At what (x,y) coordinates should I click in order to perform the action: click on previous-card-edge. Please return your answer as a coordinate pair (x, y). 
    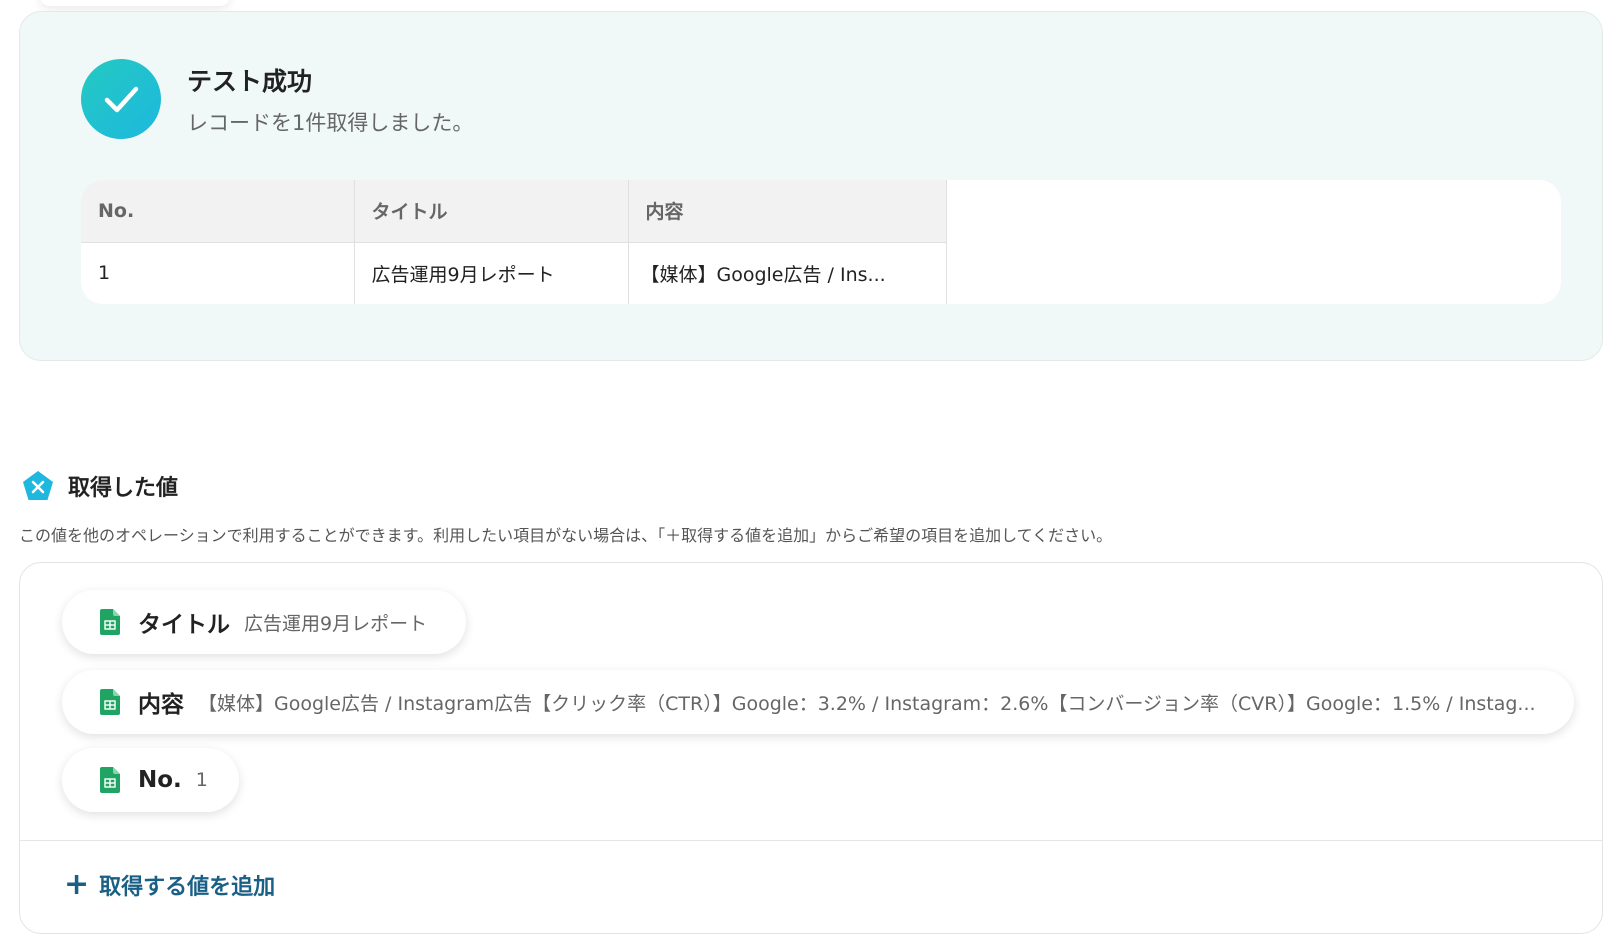
    Looking at the image, I should click on (135, 3).